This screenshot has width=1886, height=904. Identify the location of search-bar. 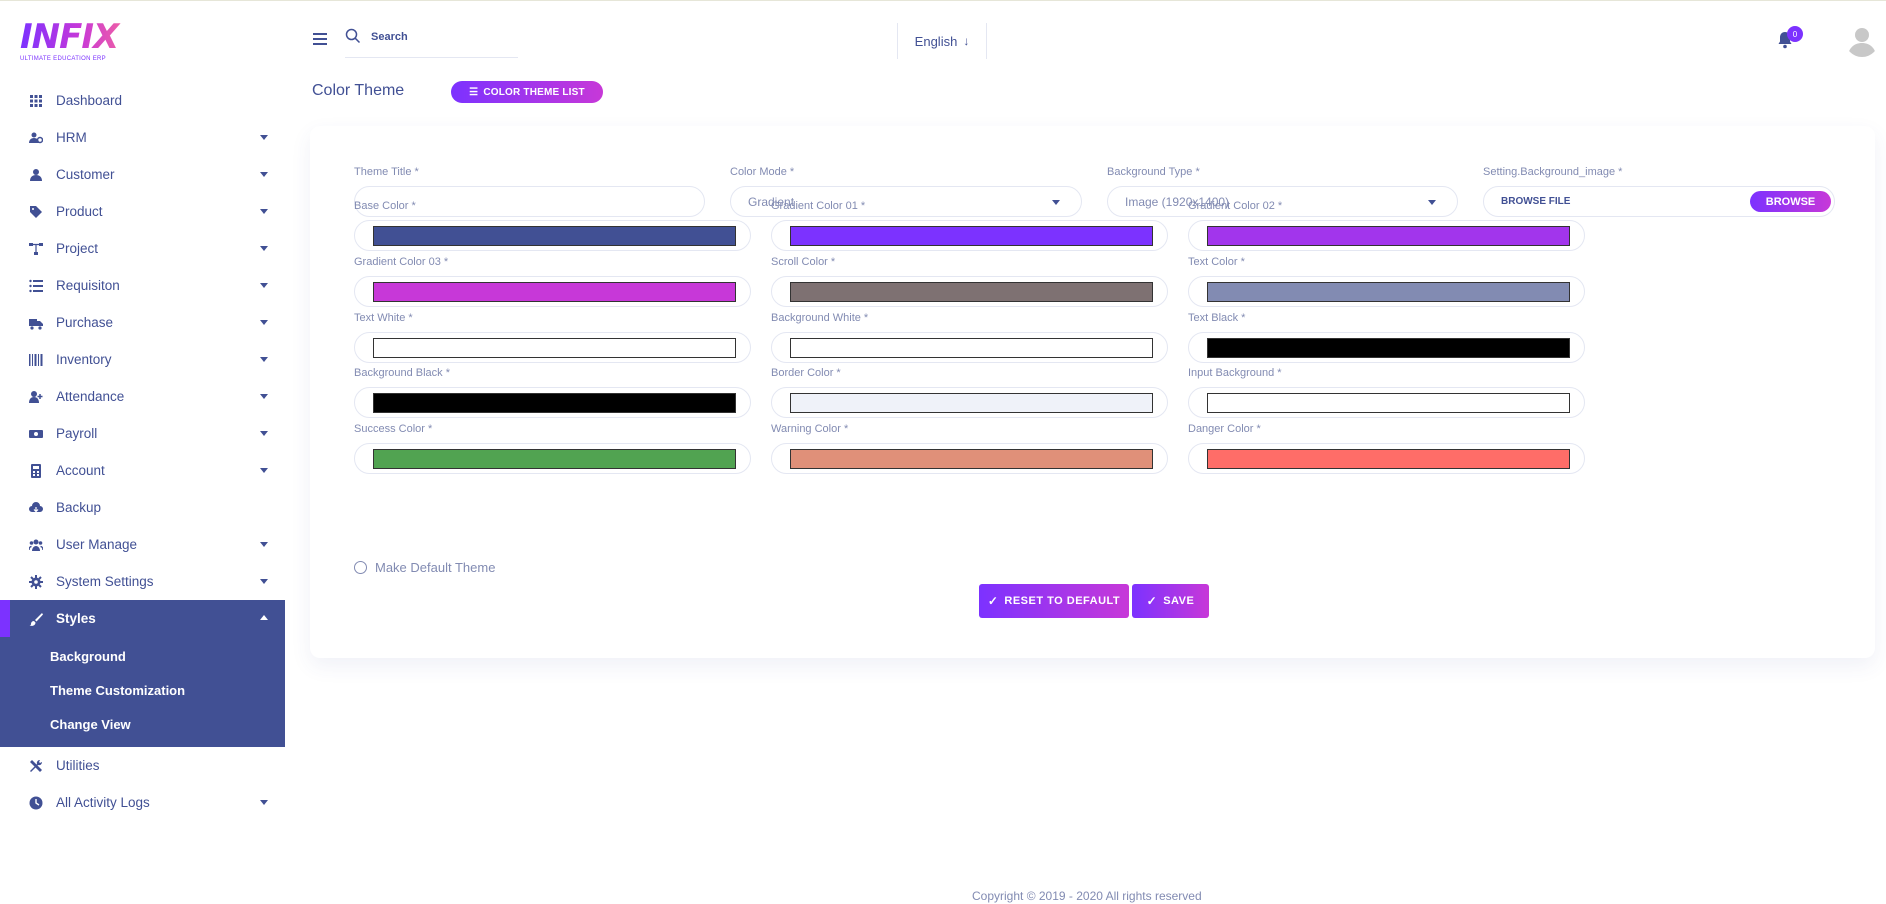
(431, 43).